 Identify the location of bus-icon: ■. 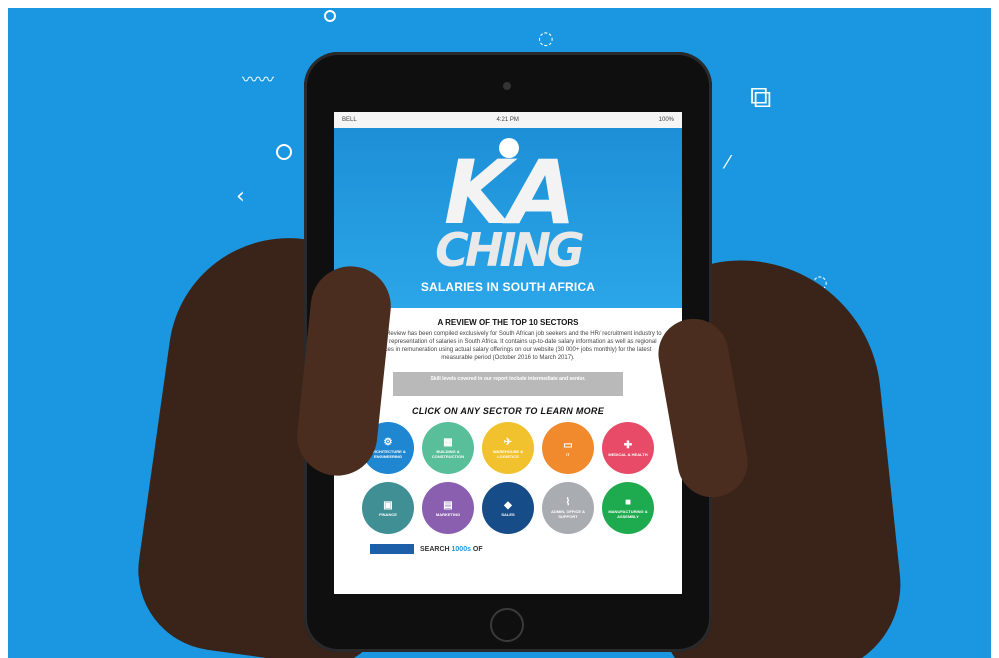
(628, 502).